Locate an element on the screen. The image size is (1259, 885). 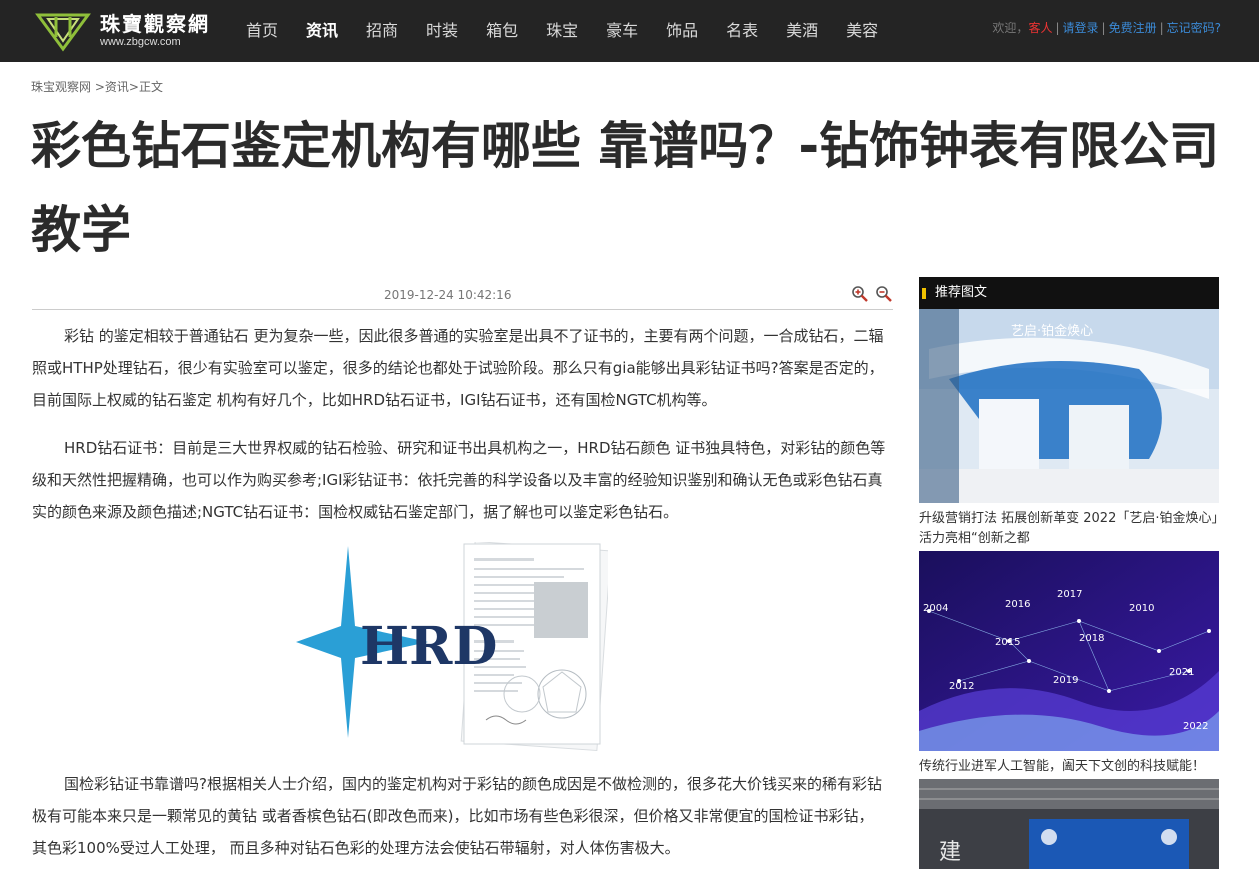
nav-jewelry: 珠宝 is located at coordinates (562, 31).